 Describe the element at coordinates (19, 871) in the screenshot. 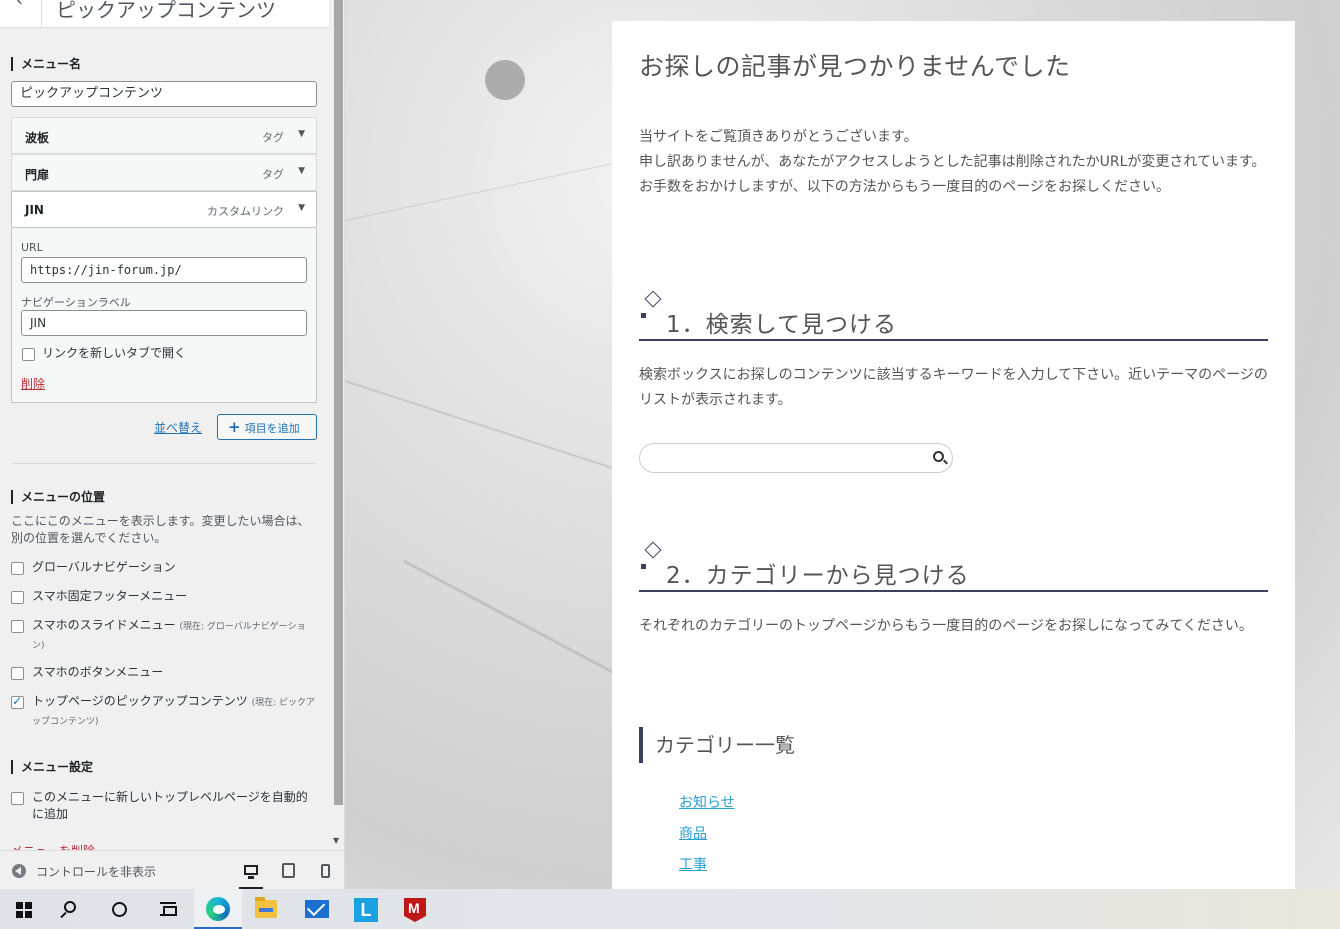

I see `collapse-icon` at that location.